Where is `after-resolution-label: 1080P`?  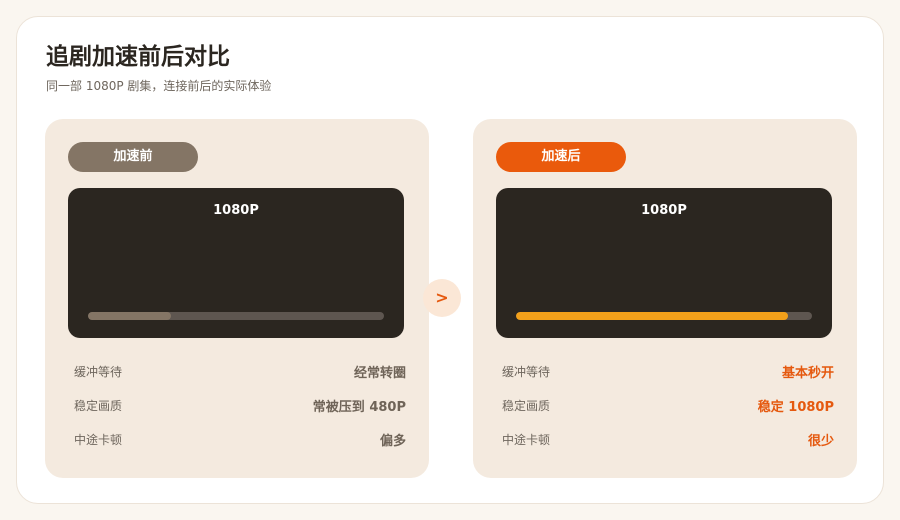
after-resolution-label: 1080P is located at coordinates (664, 210).